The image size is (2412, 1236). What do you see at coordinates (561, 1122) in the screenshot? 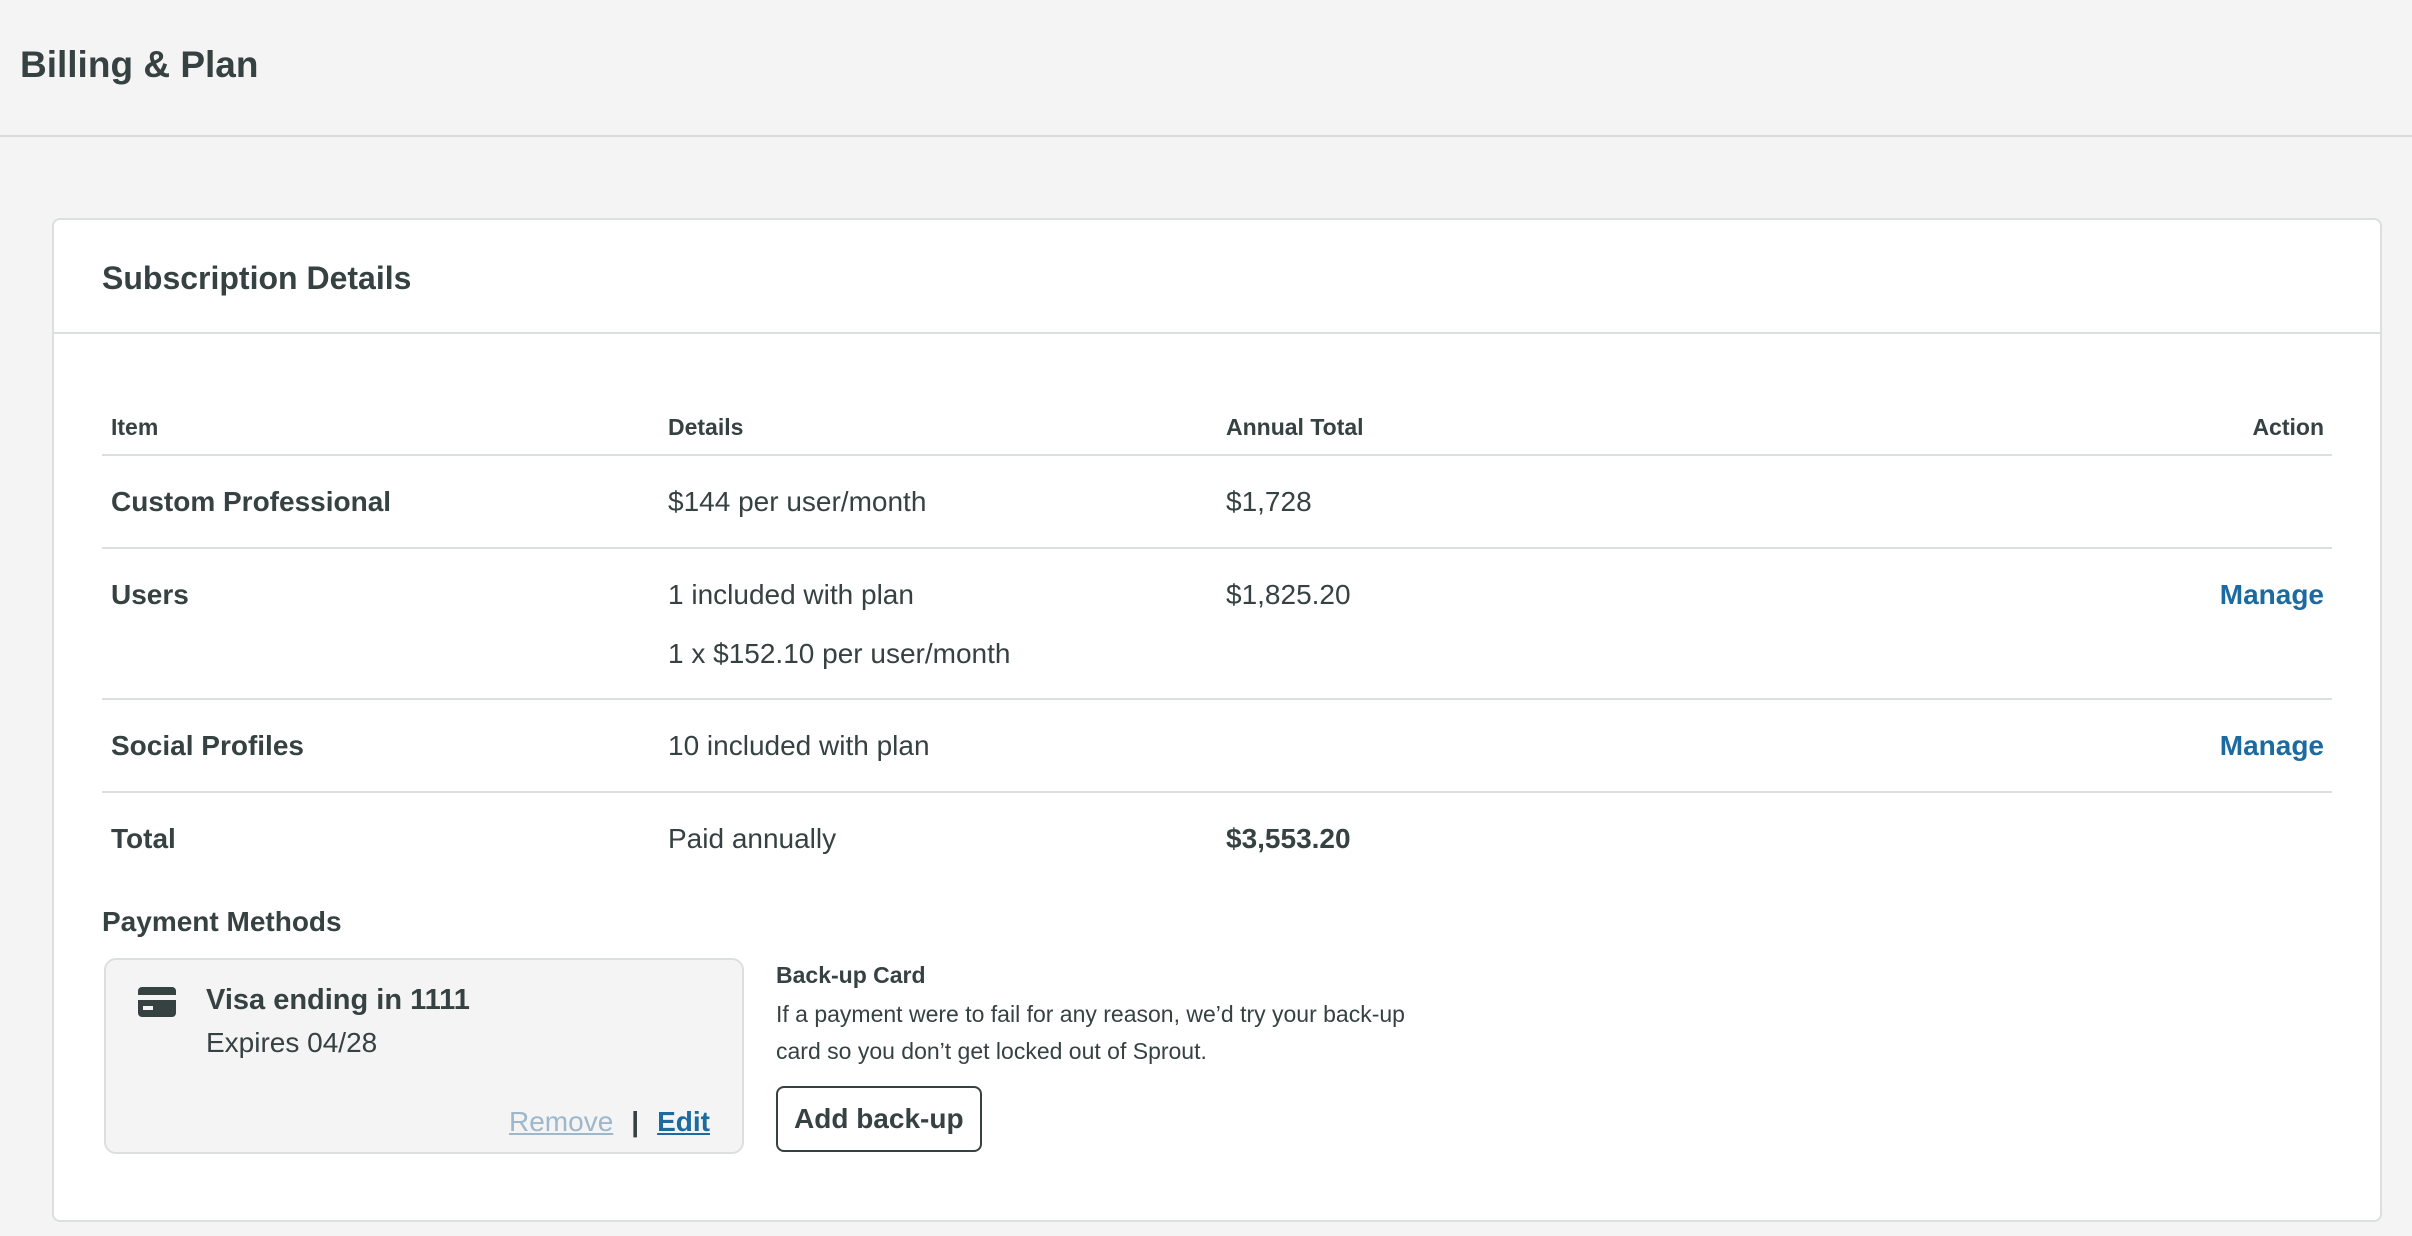
I see `remove-card-link: Remove` at bounding box center [561, 1122].